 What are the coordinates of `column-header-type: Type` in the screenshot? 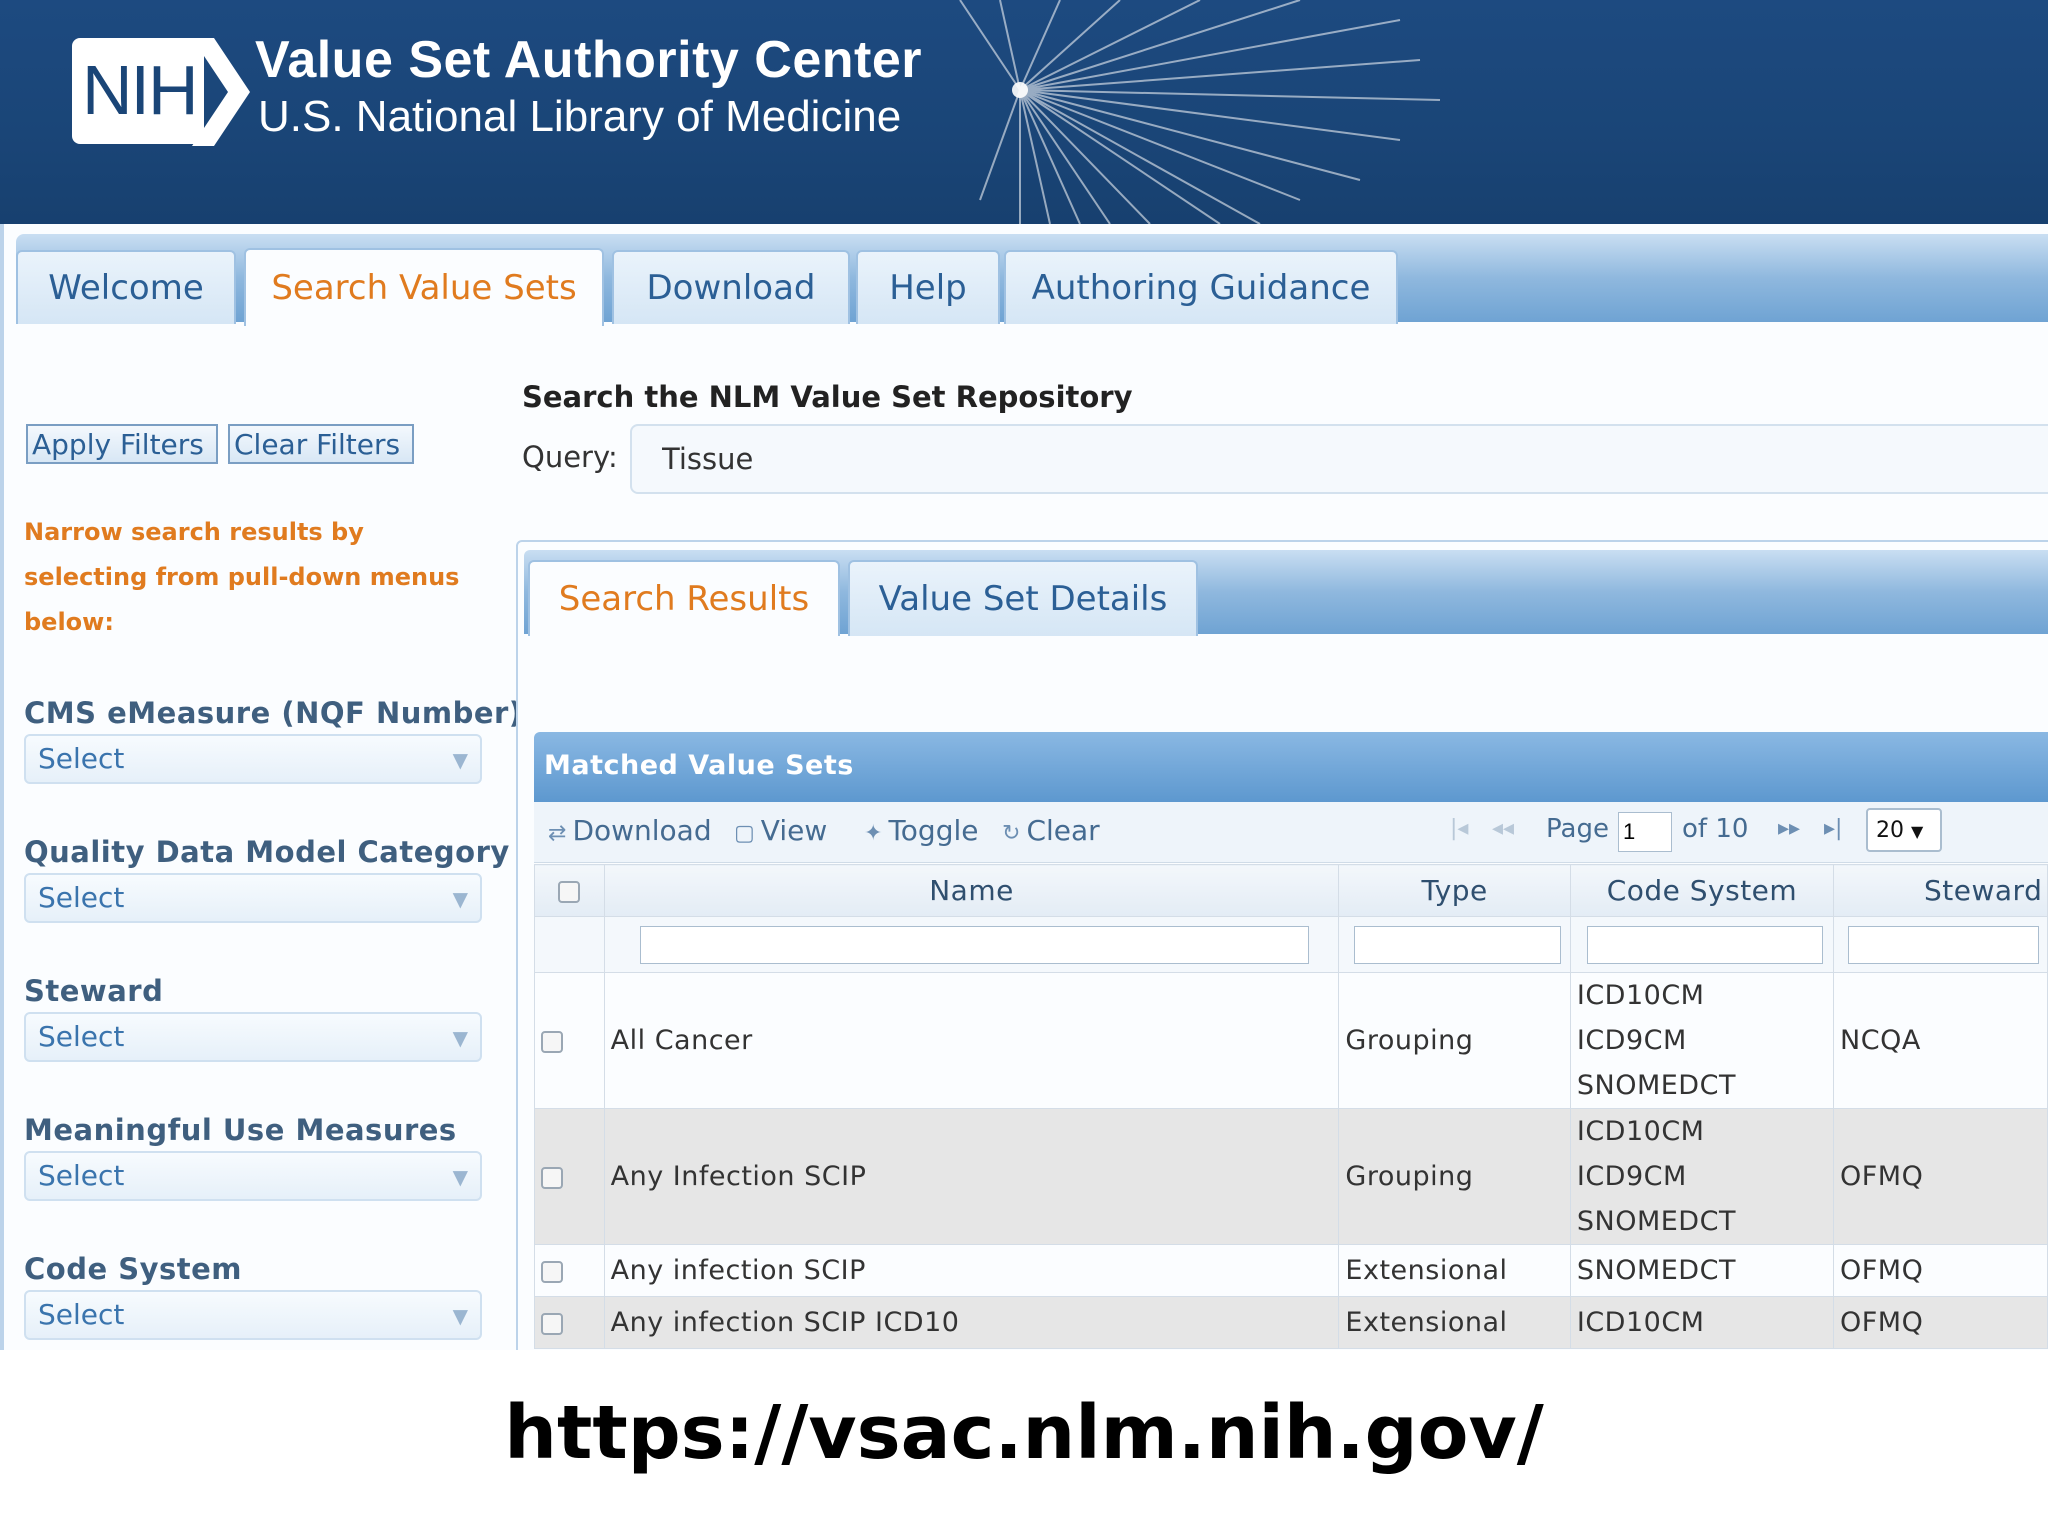 It's located at (1454, 890).